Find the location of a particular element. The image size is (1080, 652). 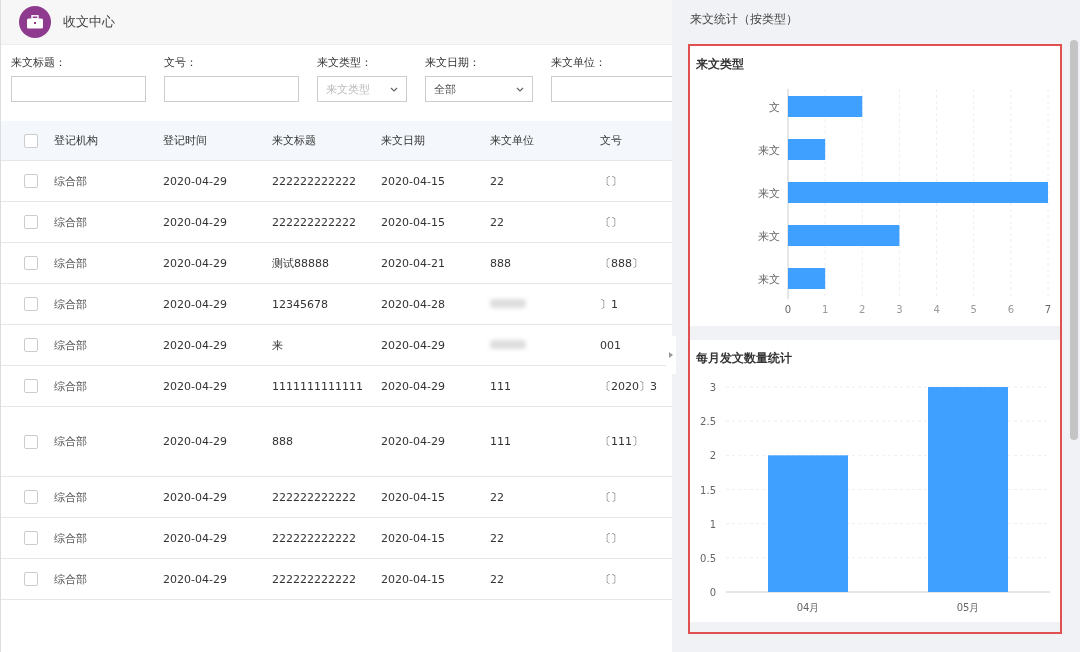

column-header: 登记机构 is located at coordinates (76, 140).